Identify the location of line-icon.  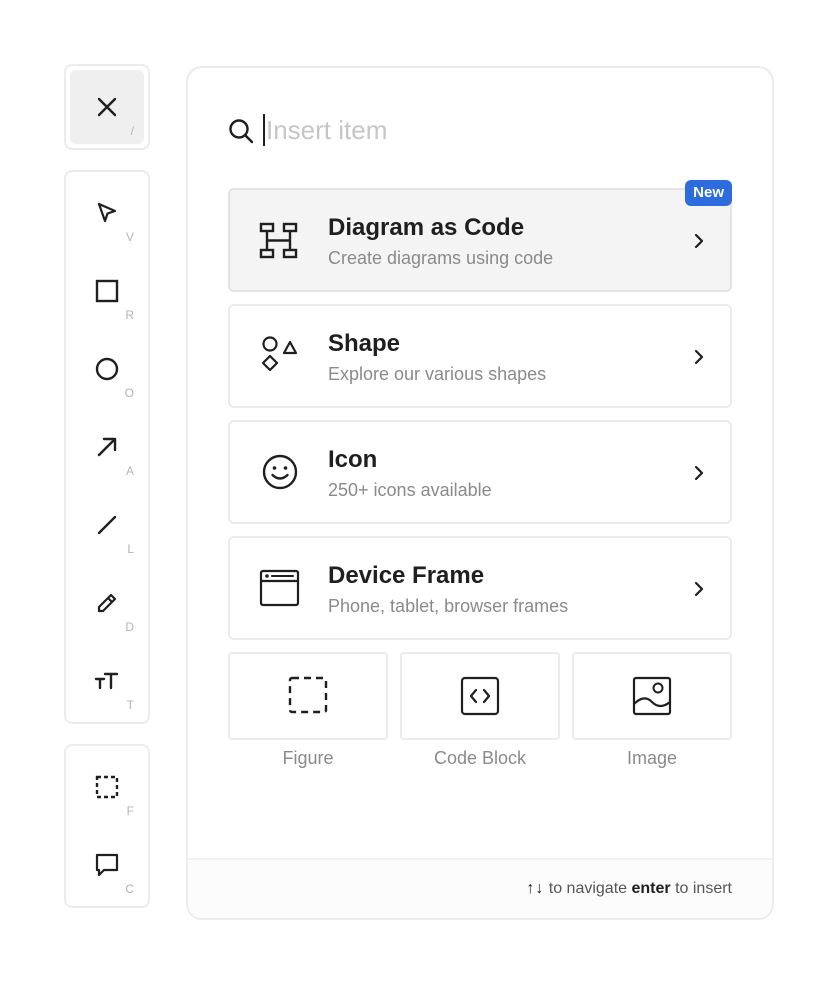
(107, 525).